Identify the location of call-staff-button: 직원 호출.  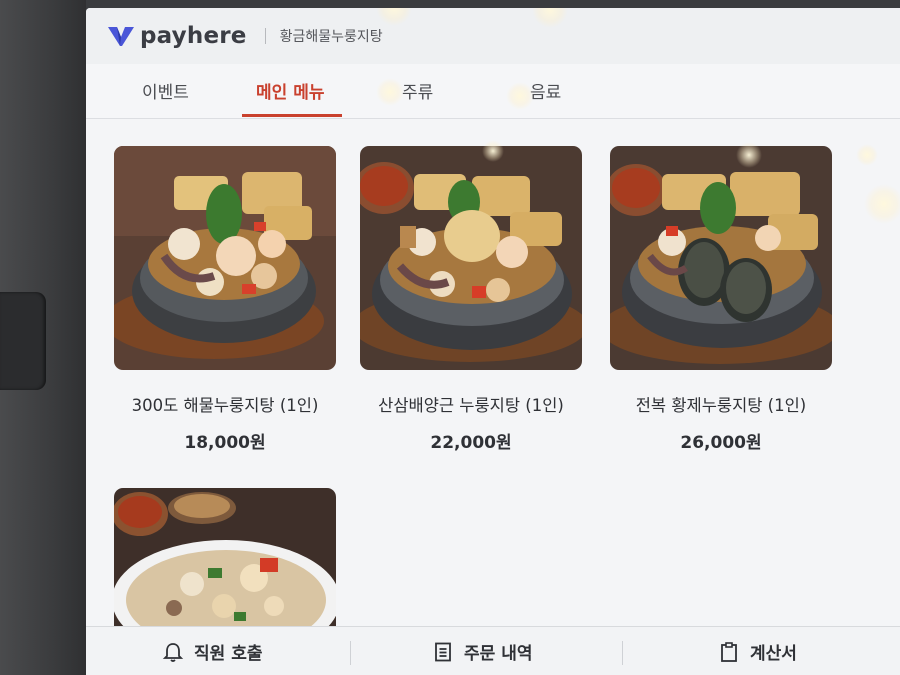
(212, 651).